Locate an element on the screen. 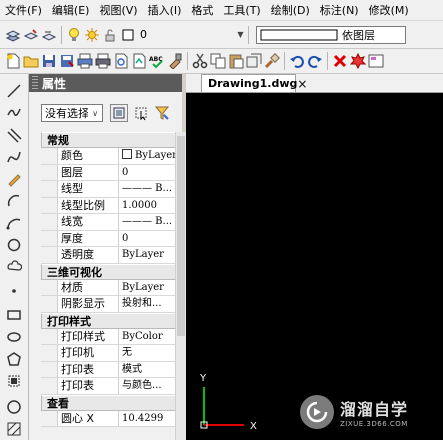  scrollbar-thumb is located at coordinates (181, 236).